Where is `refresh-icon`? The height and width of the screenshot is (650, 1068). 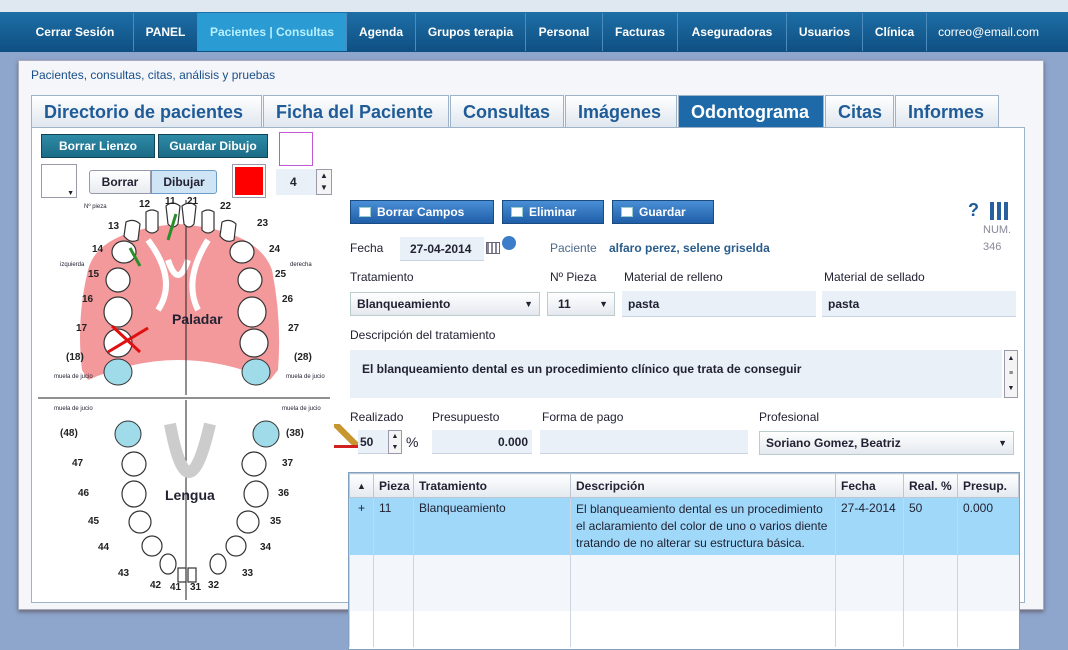
refresh-icon is located at coordinates (509, 243).